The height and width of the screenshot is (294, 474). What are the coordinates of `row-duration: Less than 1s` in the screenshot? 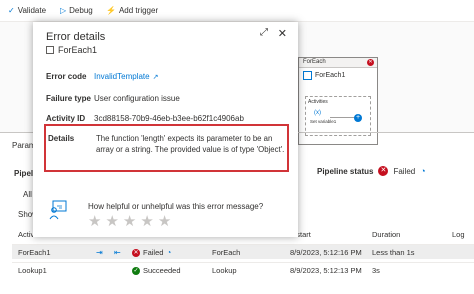 It's located at (393, 252).